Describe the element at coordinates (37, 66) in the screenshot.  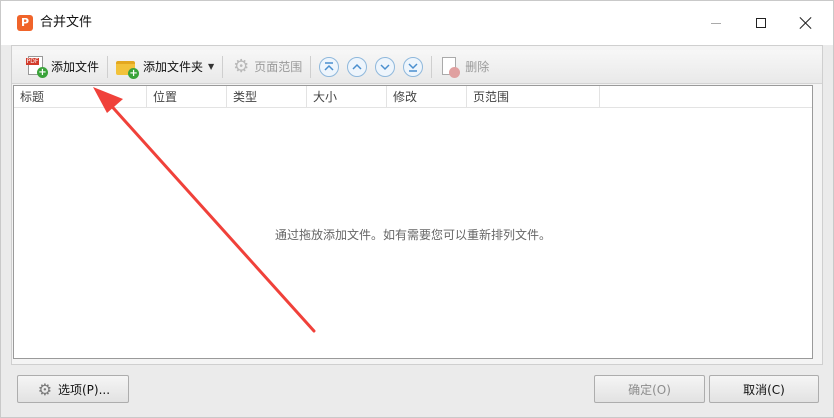
I see `add-pdf-icon: PDF +` at that location.